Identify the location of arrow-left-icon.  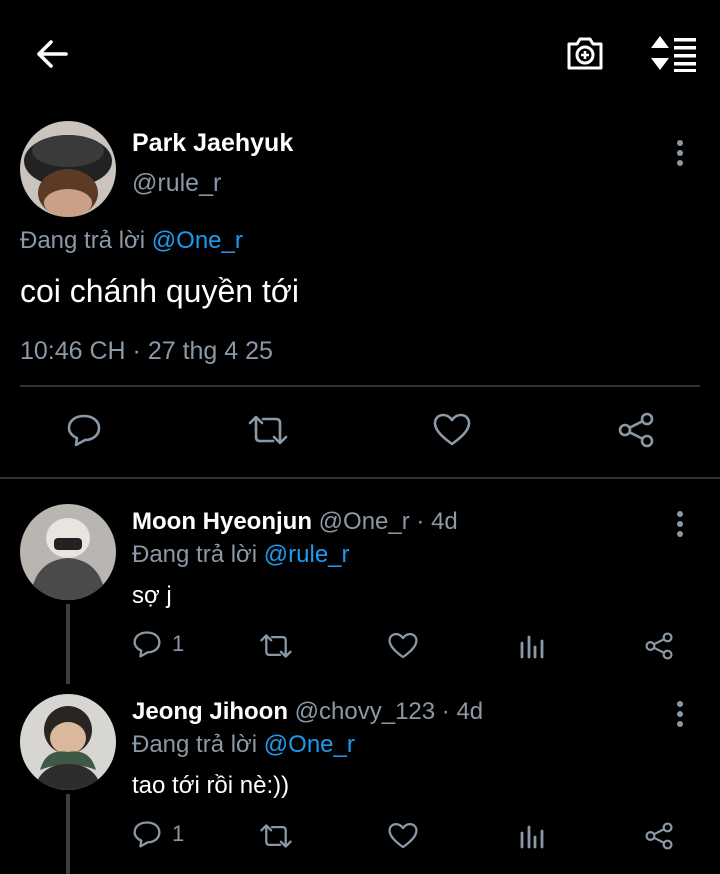
(52, 54).